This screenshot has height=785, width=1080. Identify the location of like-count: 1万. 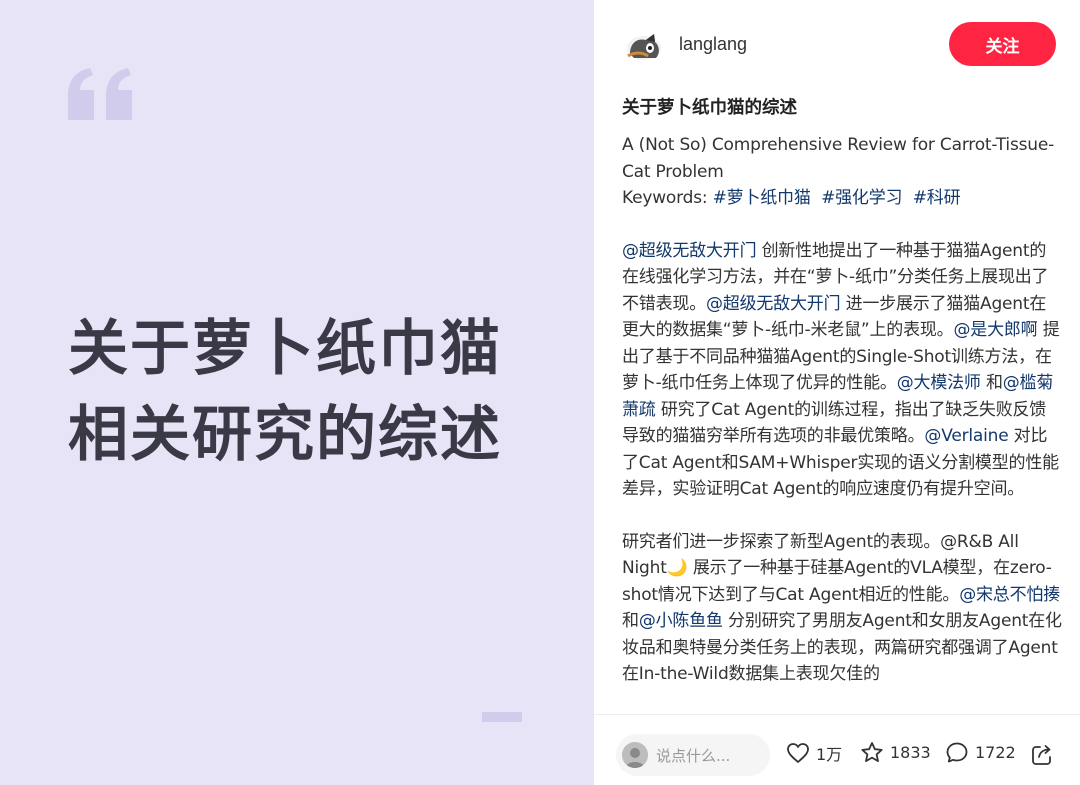
(829, 754).